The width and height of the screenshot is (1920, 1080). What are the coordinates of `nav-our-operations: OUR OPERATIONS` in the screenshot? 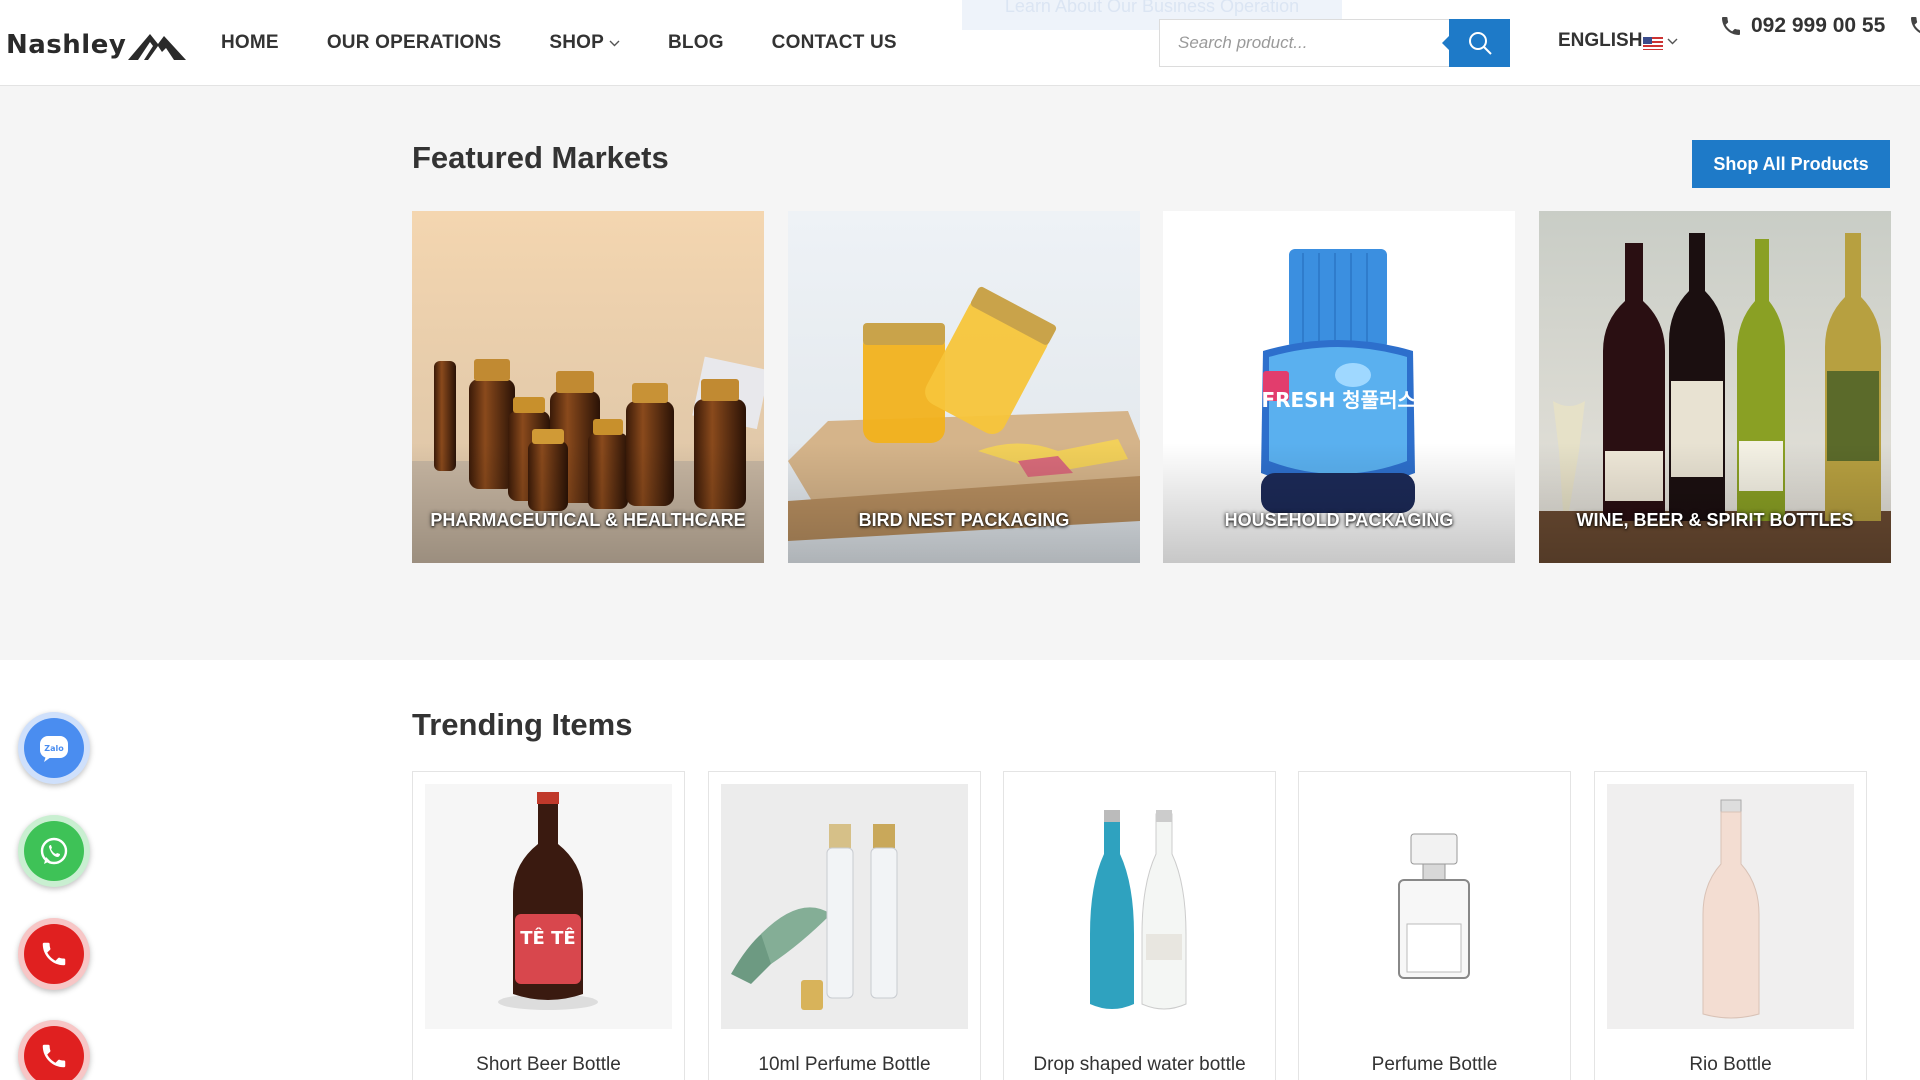 It's located at (414, 43).